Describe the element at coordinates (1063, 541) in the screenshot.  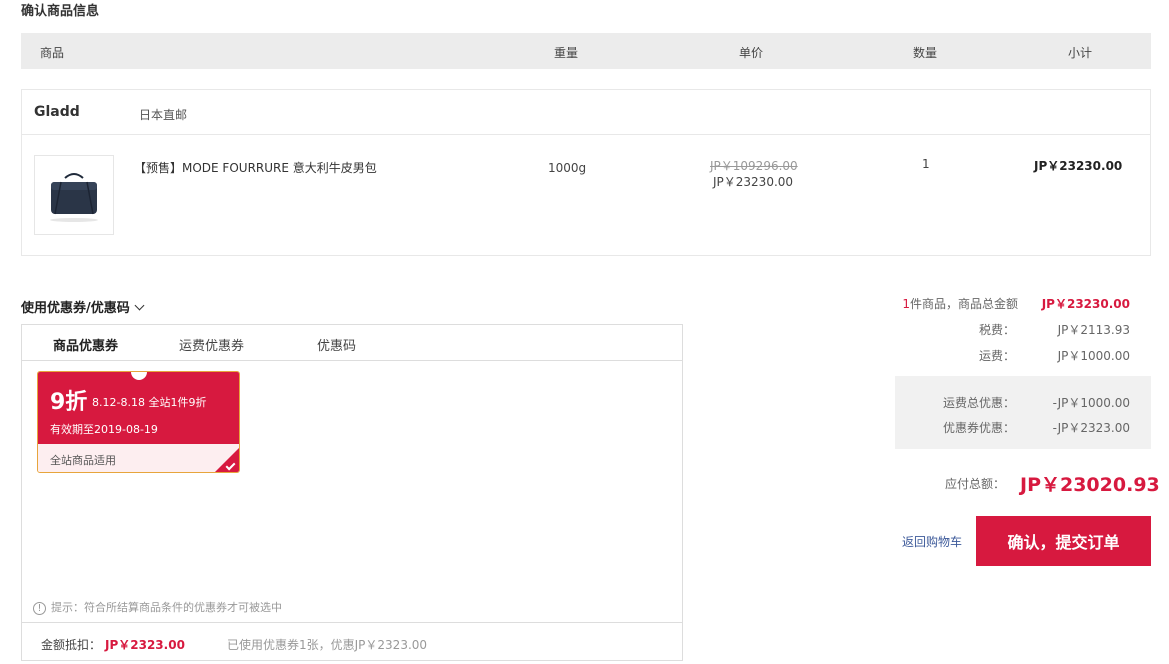
I see `submit-order-button: 确认，提交订单` at that location.